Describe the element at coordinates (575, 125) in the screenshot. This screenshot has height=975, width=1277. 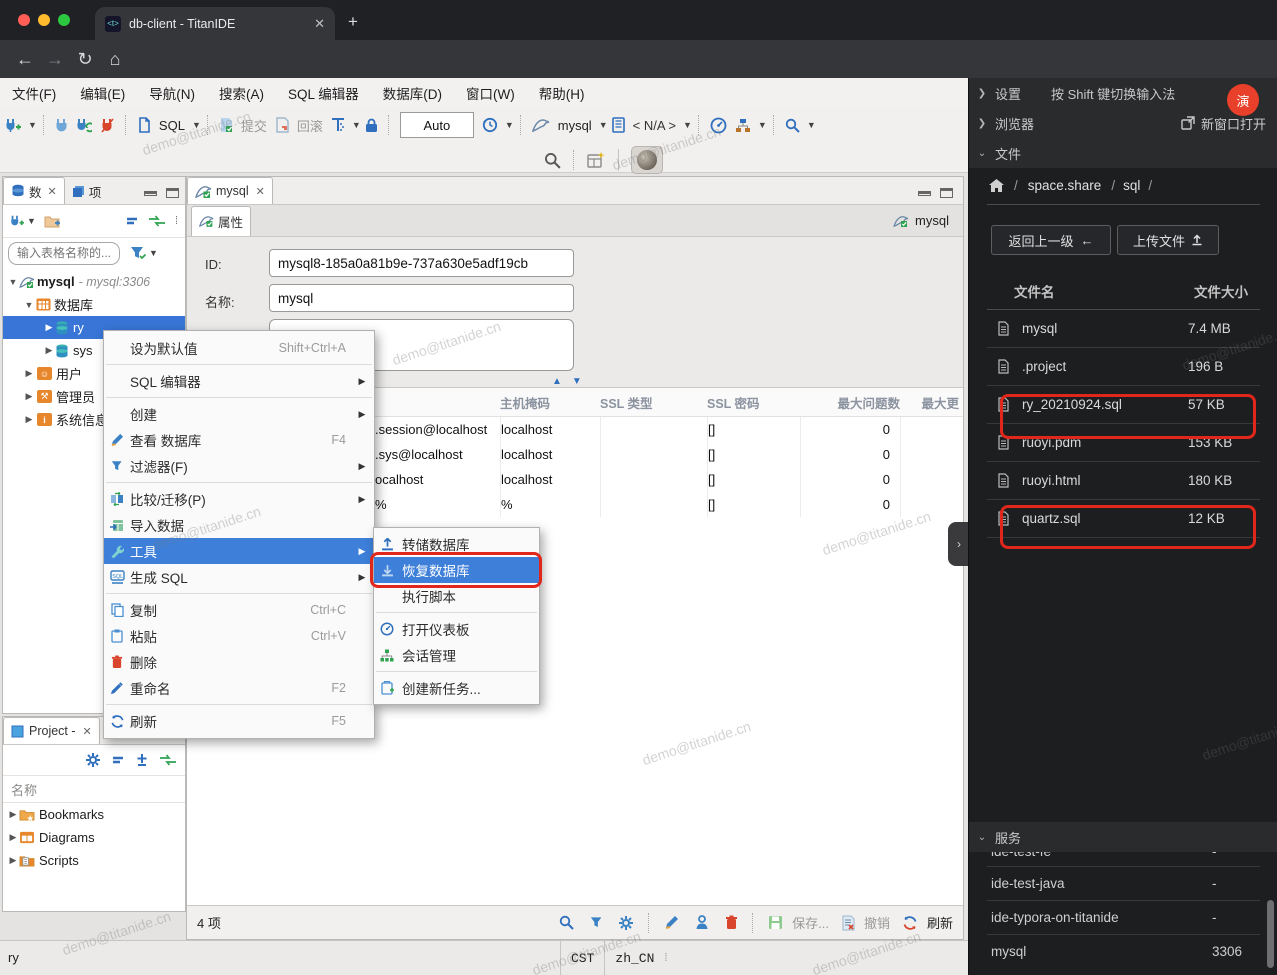
I see `database-selector: mysql` at that location.